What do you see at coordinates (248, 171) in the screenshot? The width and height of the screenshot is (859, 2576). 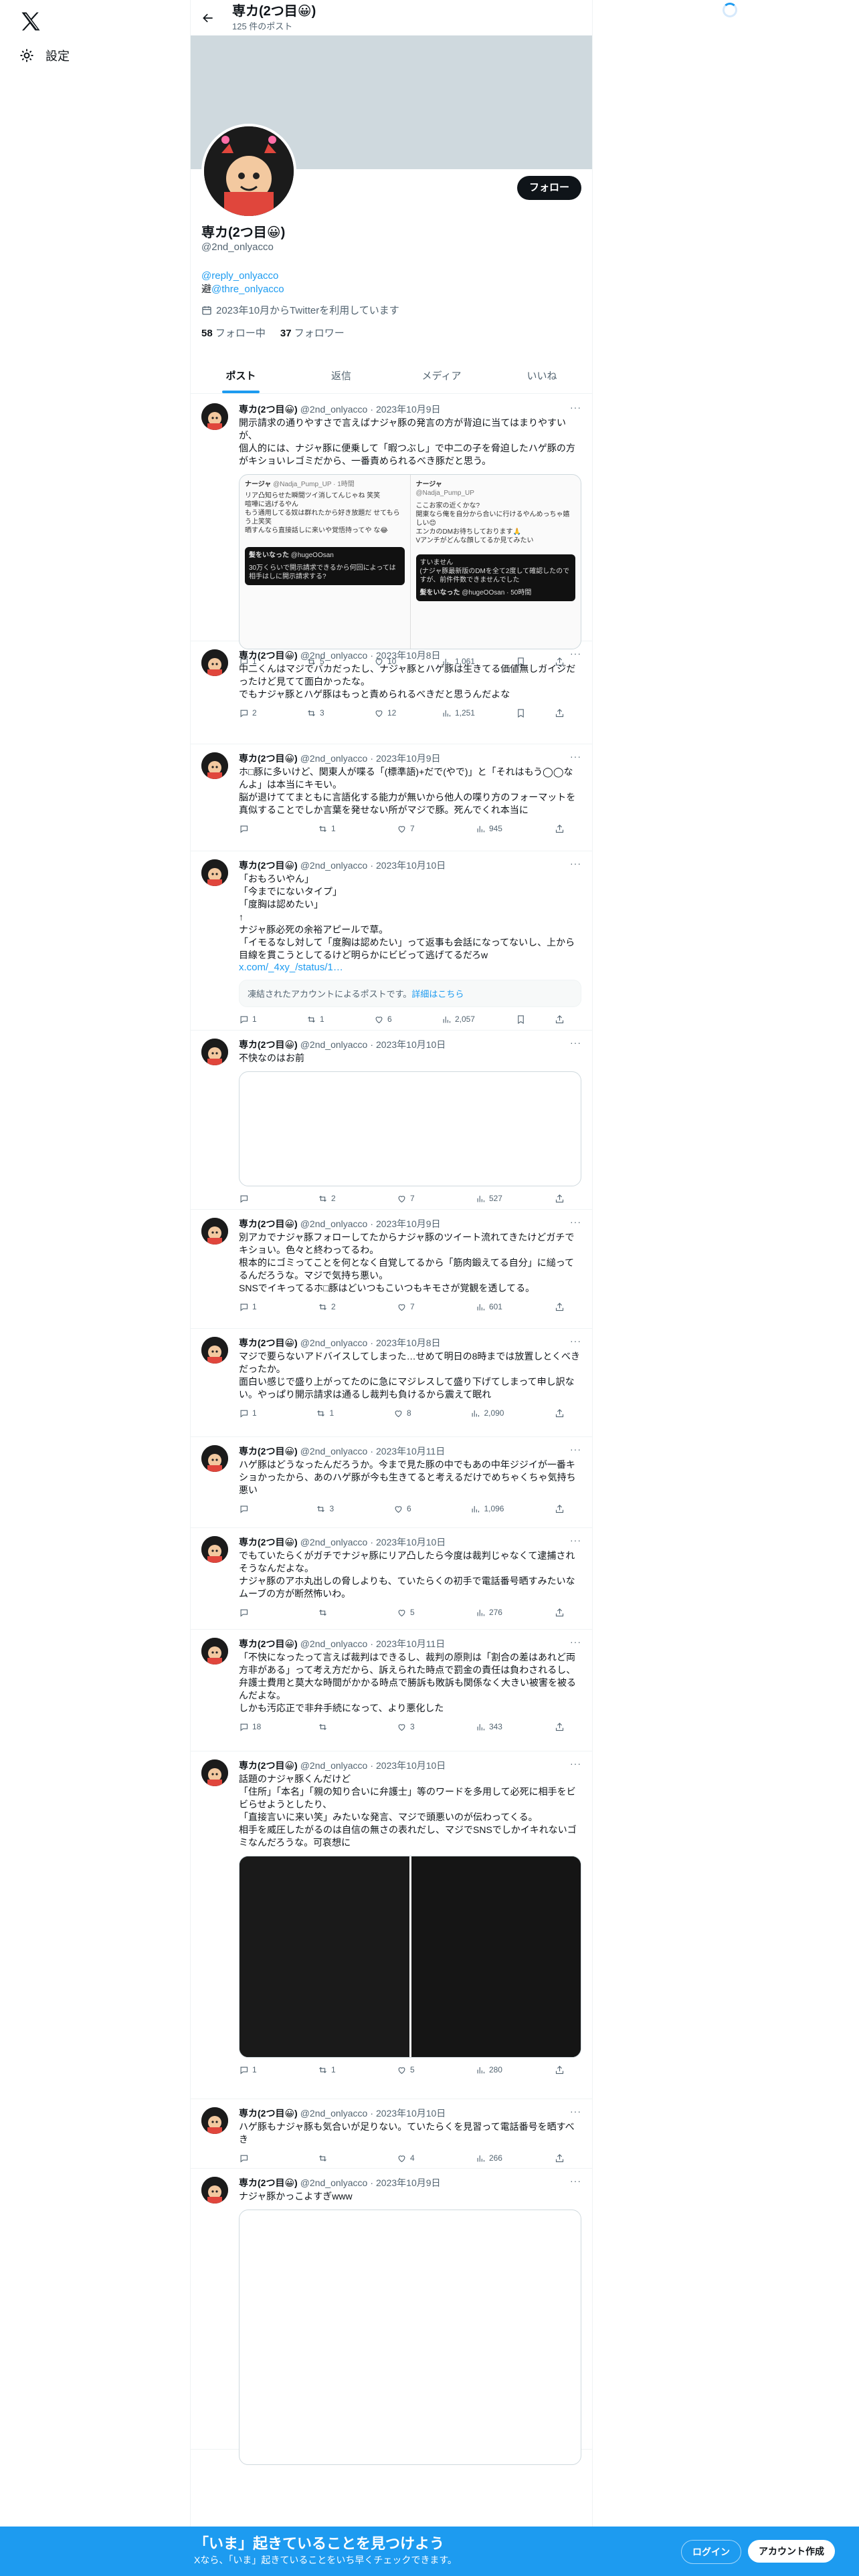 I see `profile-avatar` at bounding box center [248, 171].